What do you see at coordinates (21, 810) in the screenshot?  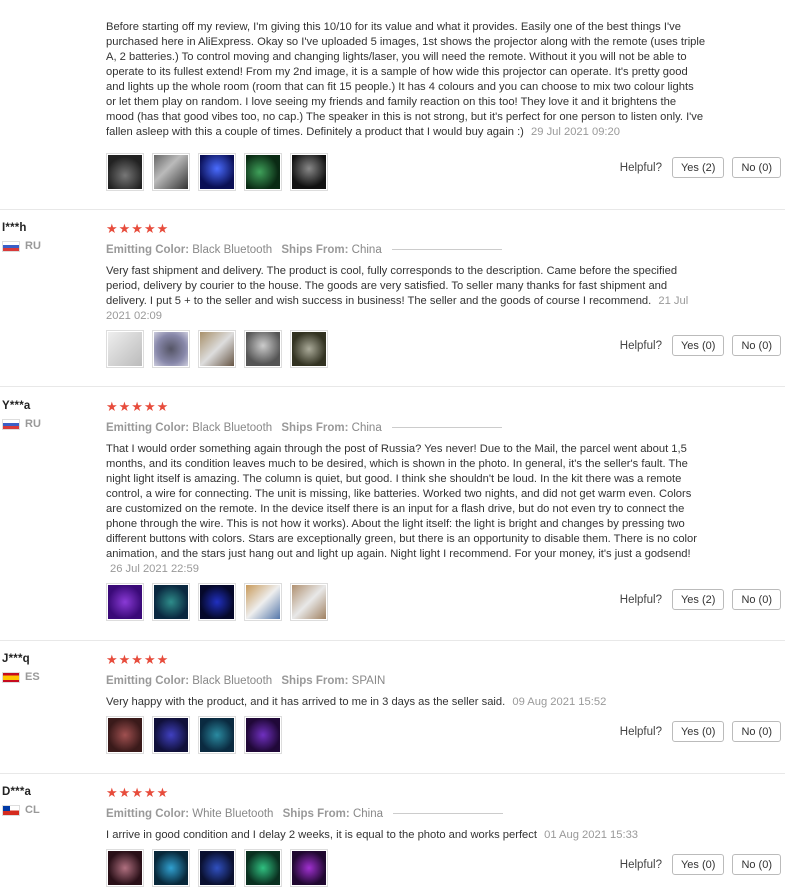 I see `reviewer-country: CL` at bounding box center [21, 810].